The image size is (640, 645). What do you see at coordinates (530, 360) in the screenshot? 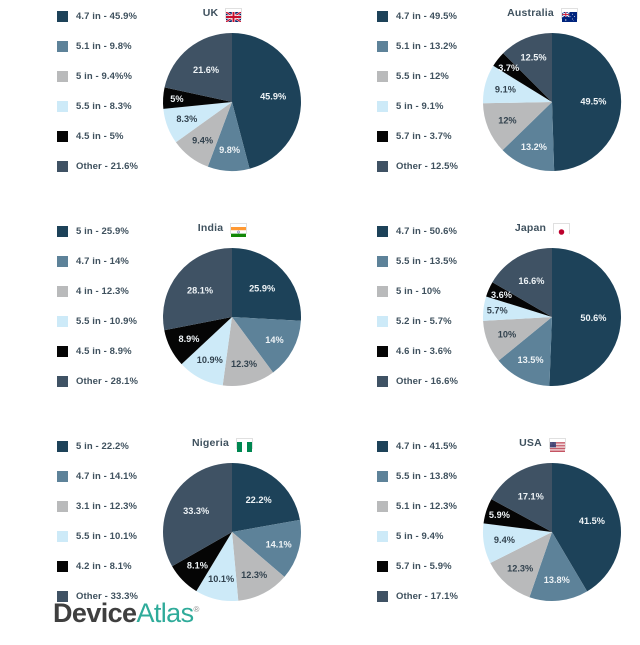
I see `pie-slice-label: 13.5%` at bounding box center [530, 360].